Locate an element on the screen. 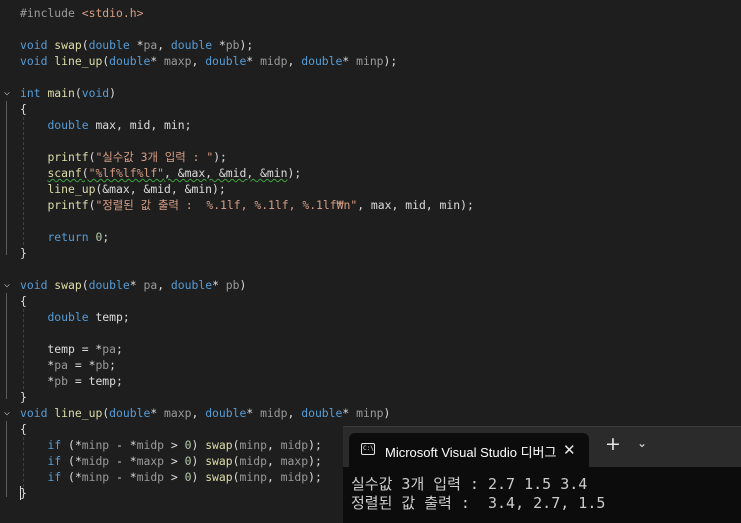 The width and height of the screenshot is (741, 523). include-path: <stdio.h> is located at coordinates (112, 13).